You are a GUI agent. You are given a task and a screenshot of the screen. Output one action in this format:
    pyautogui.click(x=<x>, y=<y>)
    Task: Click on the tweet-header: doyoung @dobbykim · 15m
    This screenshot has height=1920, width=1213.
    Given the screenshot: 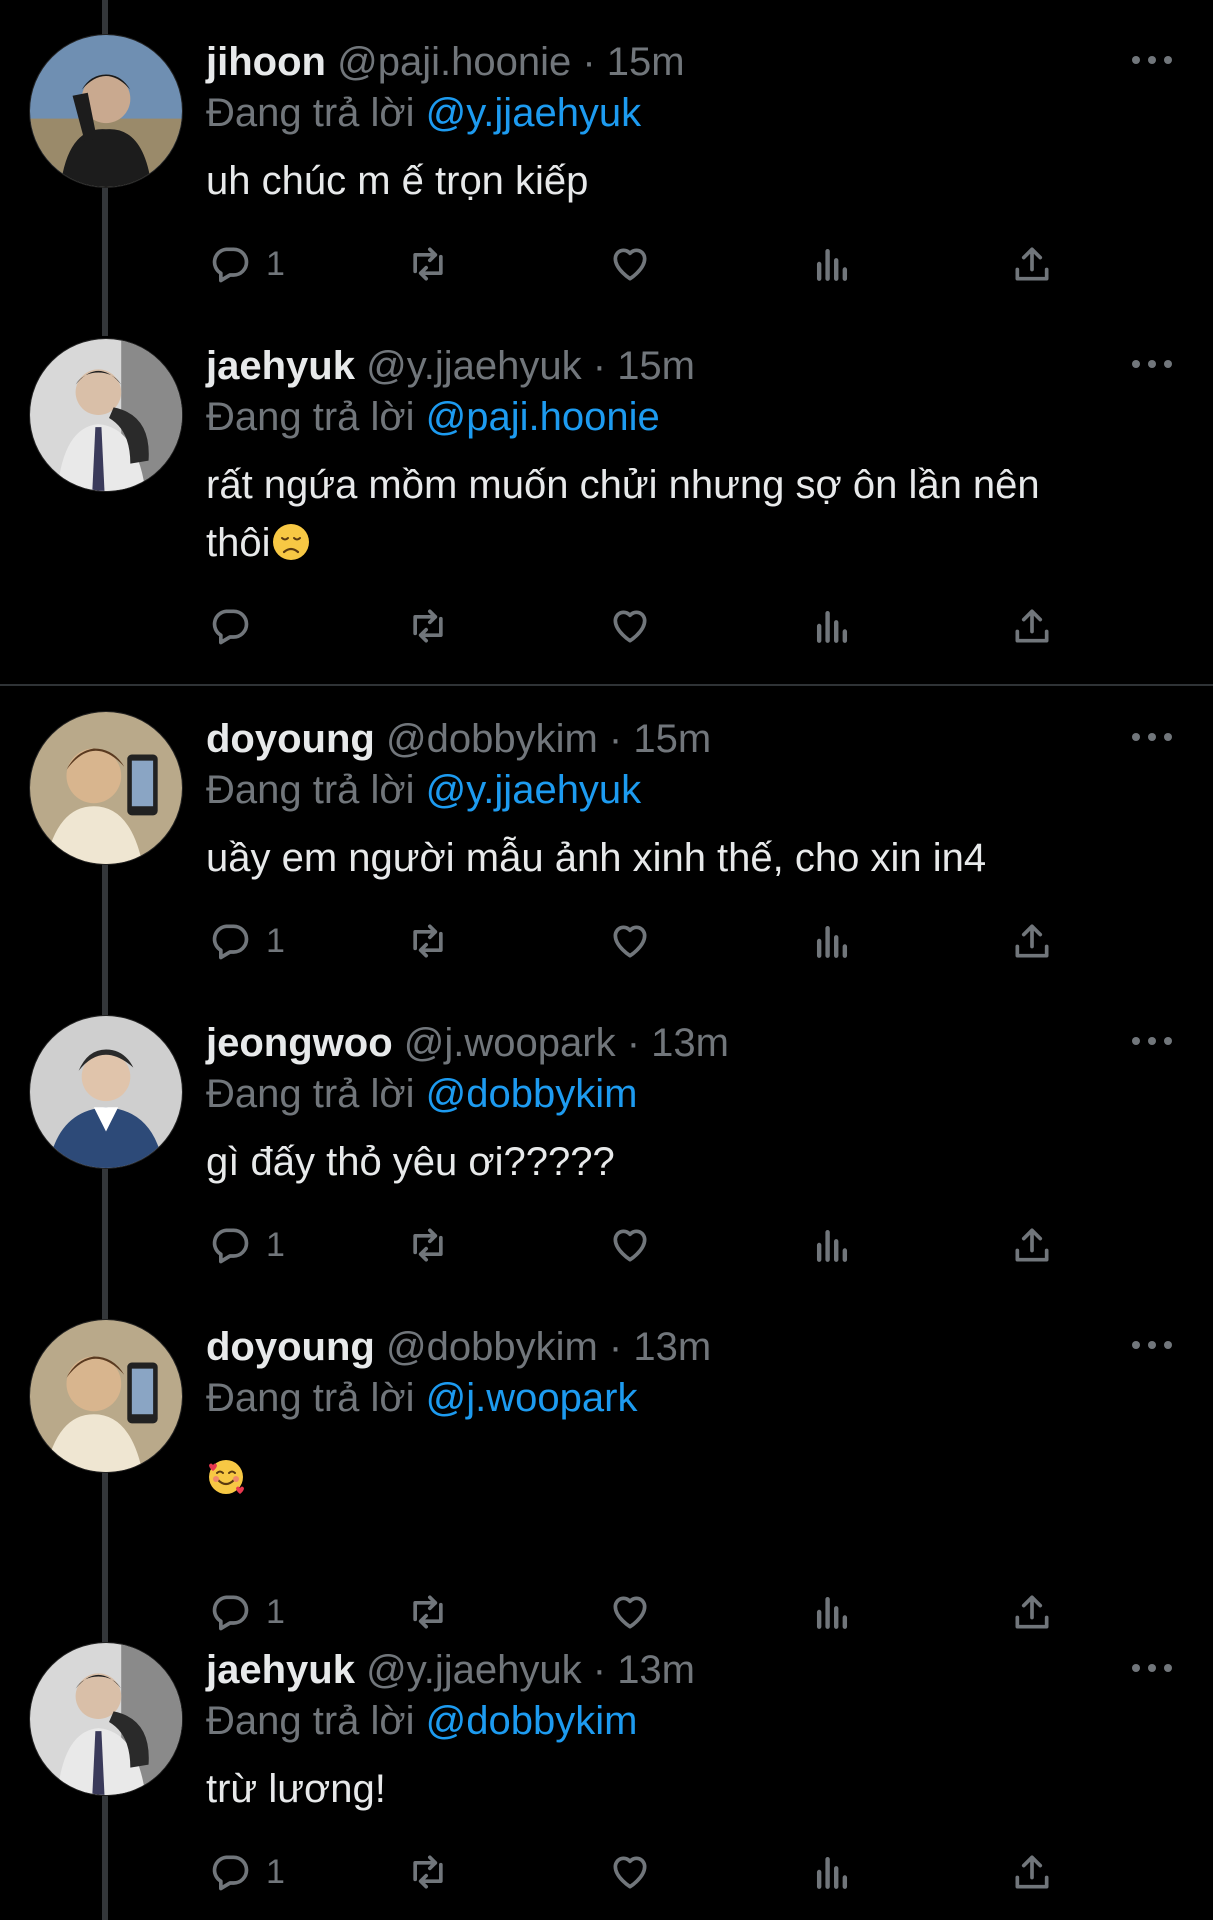 What is the action you would take?
    pyautogui.click(x=458, y=739)
    